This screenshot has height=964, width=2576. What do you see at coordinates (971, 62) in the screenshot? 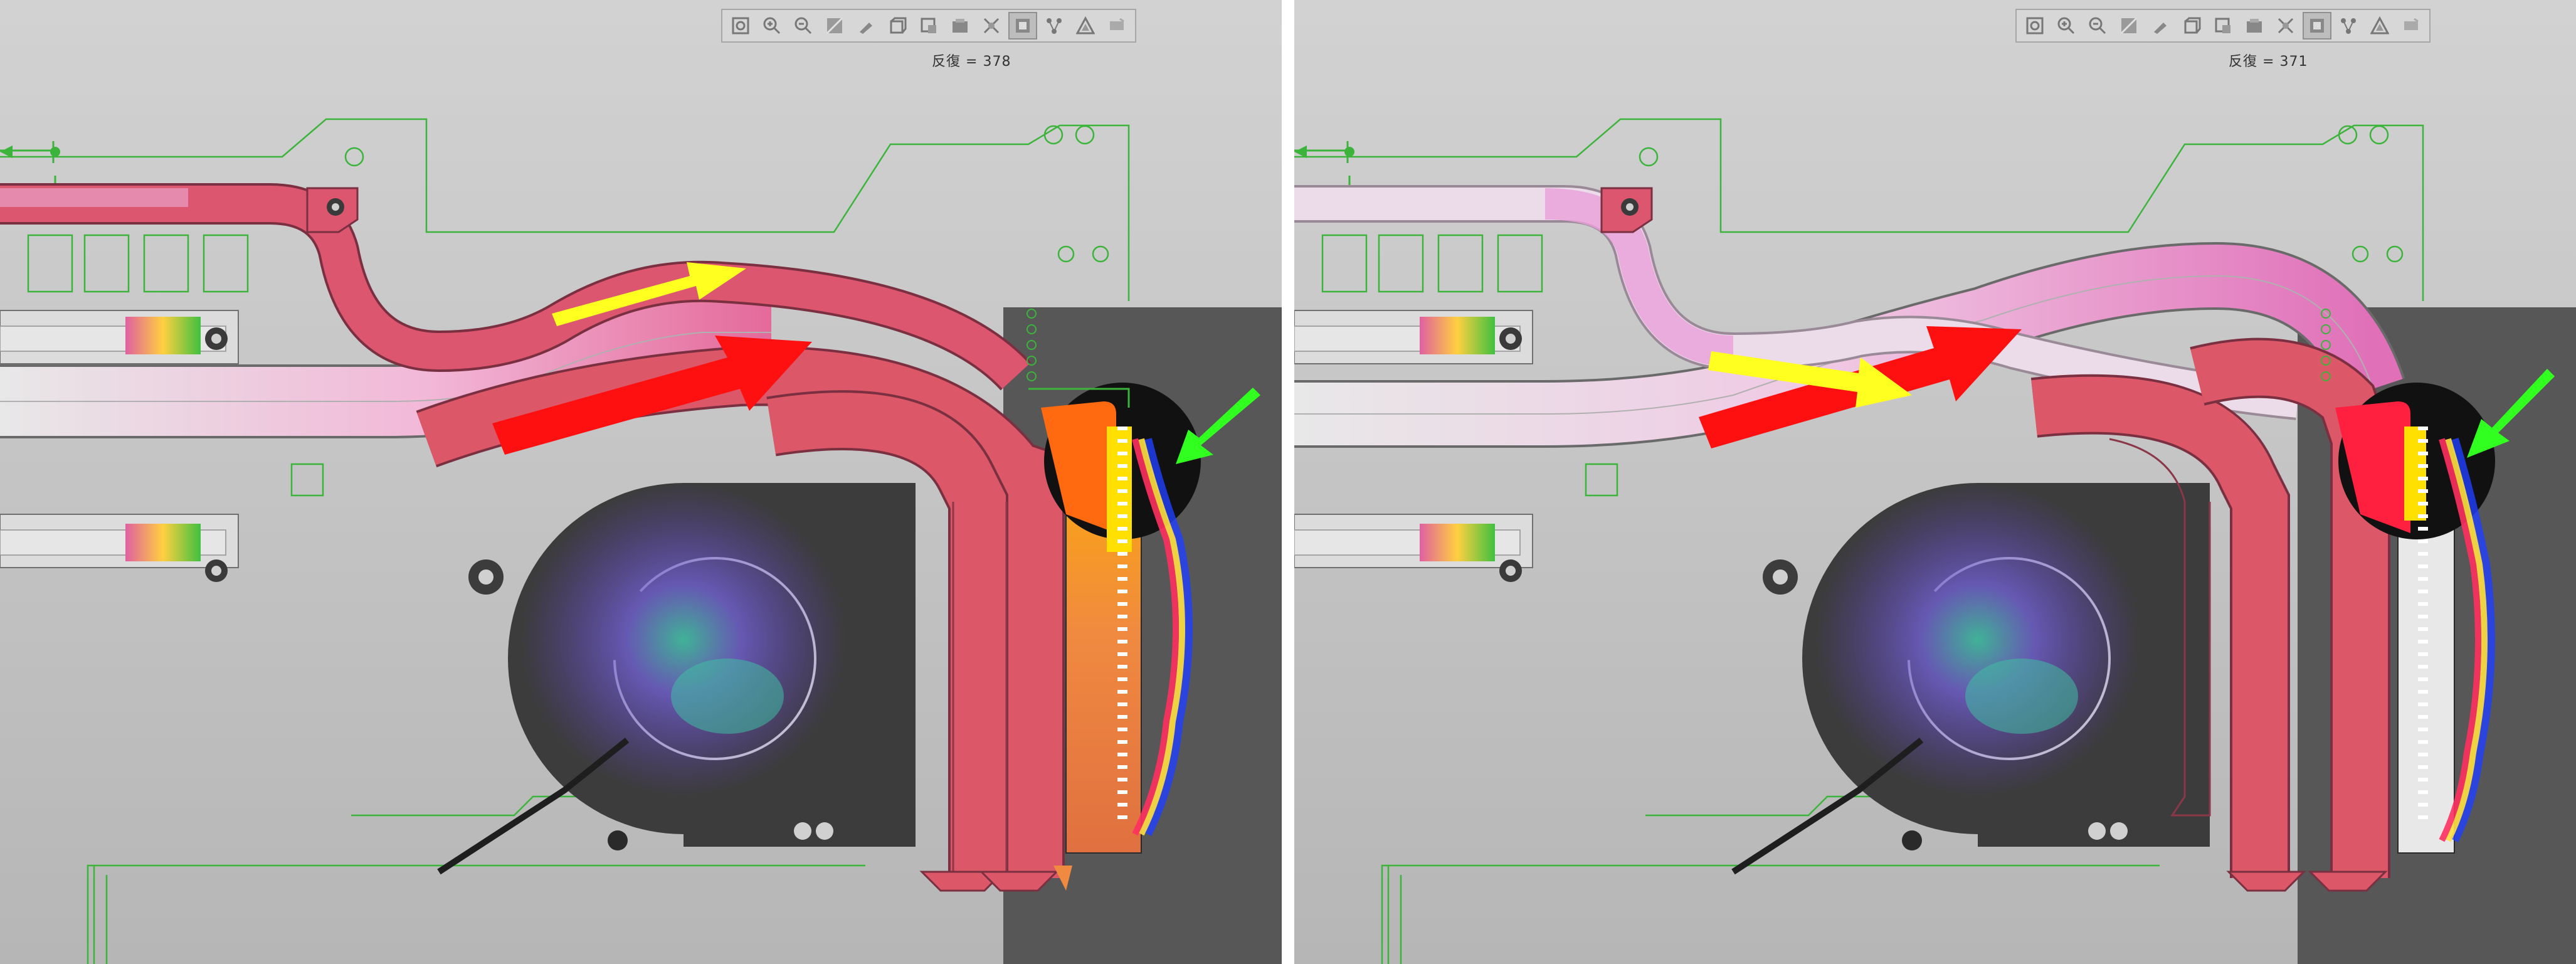
I see `iteration-counter: 反復 = 378` at bounding box center [971, 62].